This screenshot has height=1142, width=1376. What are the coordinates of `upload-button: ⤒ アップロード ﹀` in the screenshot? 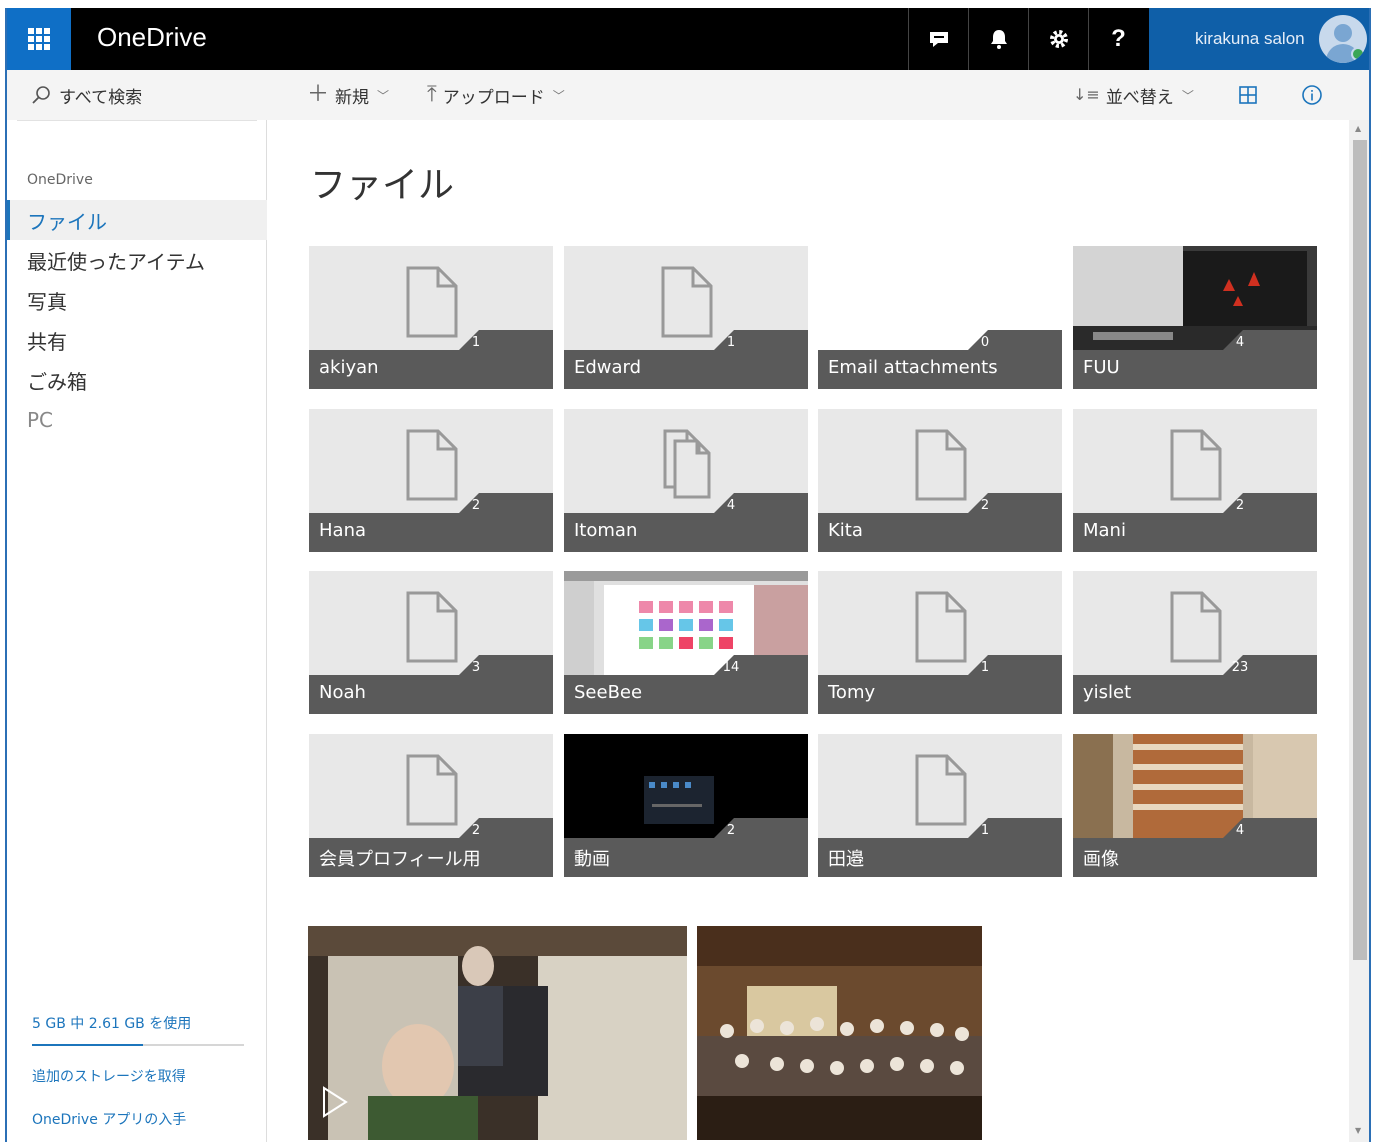 It's located at (496, 95).